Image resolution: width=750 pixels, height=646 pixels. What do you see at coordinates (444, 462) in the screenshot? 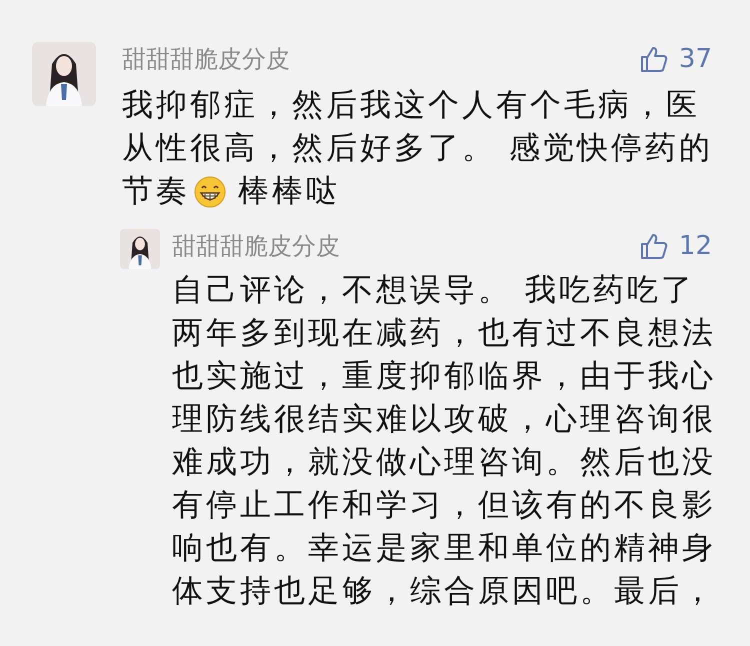
I see `comment-text: 难成功，就没做心理咨询。然后也没` at bounding box center [444, 462].